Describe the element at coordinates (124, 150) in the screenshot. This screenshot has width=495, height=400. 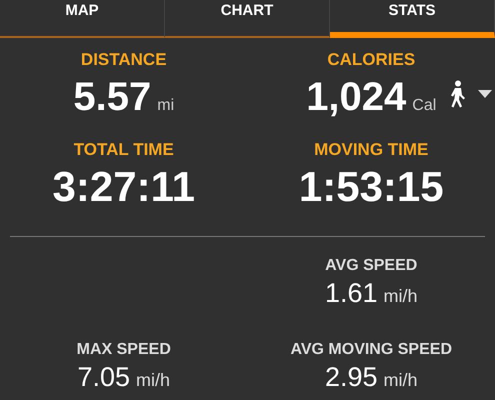
I see `stat-label: TOTAL TIME` at that location.